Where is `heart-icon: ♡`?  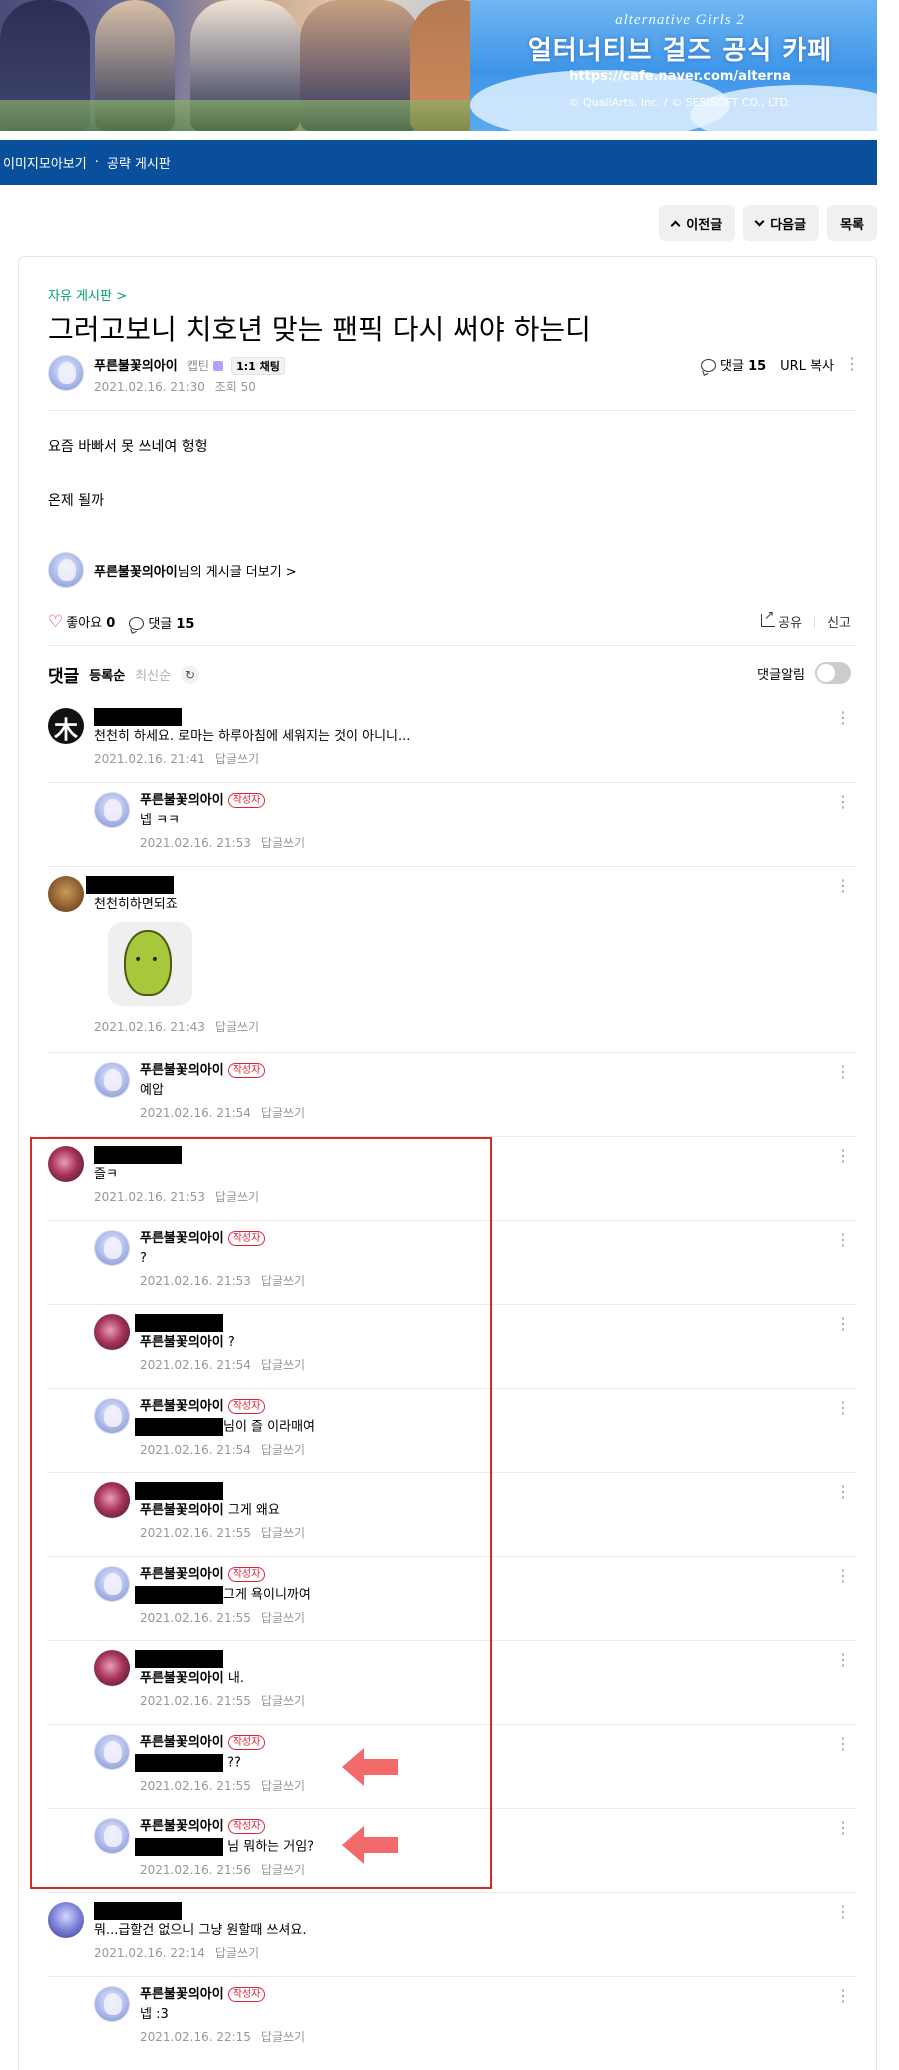 heart-icon: ♡ is located at coordinates (56, 622).